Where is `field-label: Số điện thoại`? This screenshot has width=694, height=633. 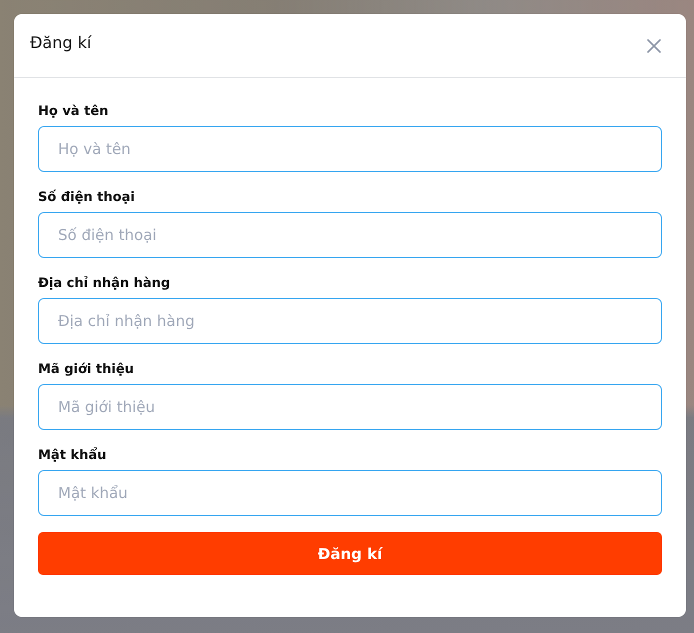 field-label: Số điện thoại is located at coordinates (86, 198).